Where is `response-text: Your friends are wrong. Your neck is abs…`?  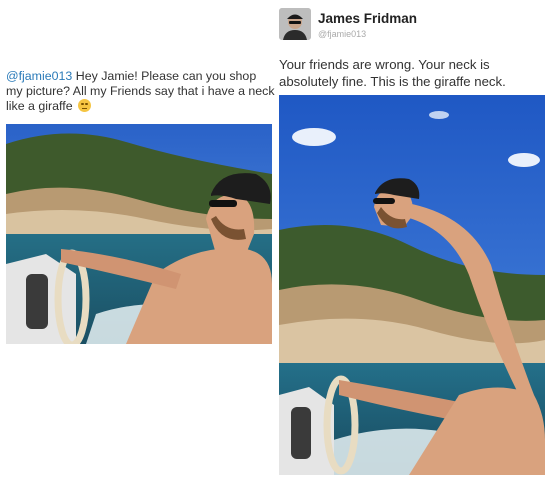
response-text: Your friends are wrong. Your neck is abs… is located at coordinates (392, 73).